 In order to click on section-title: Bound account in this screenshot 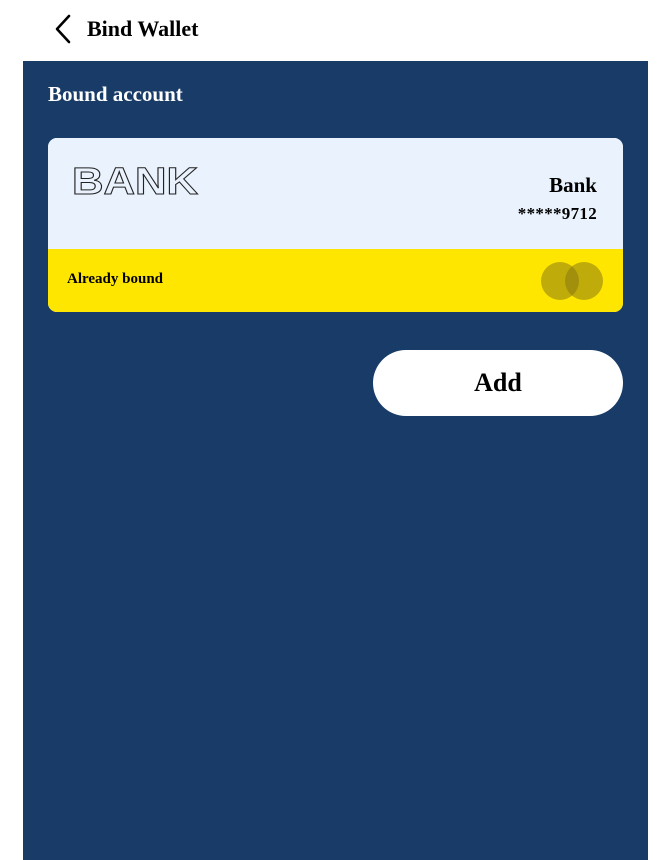, I will do `click(115, 94)`.